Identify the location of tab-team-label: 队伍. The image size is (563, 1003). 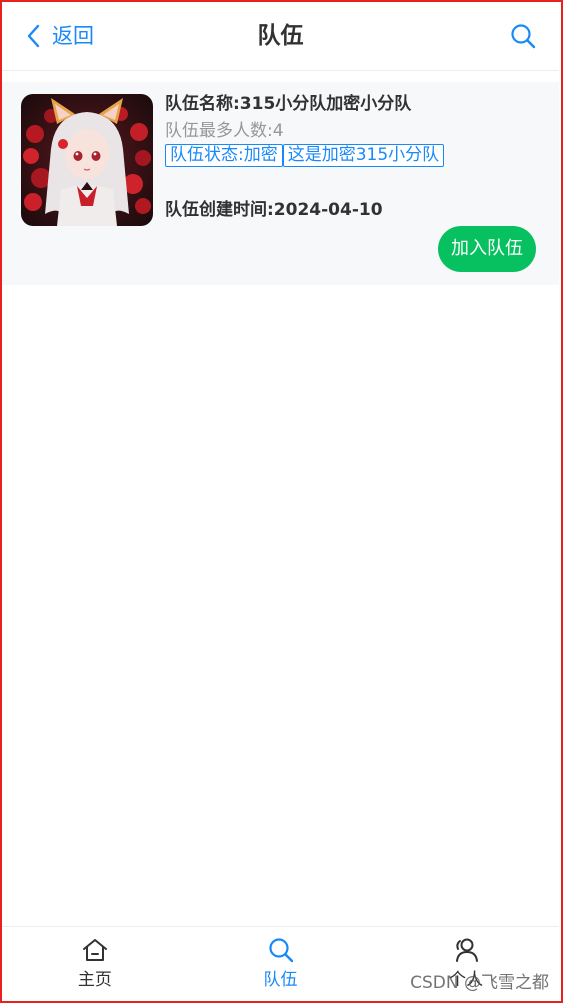
(280, 980).